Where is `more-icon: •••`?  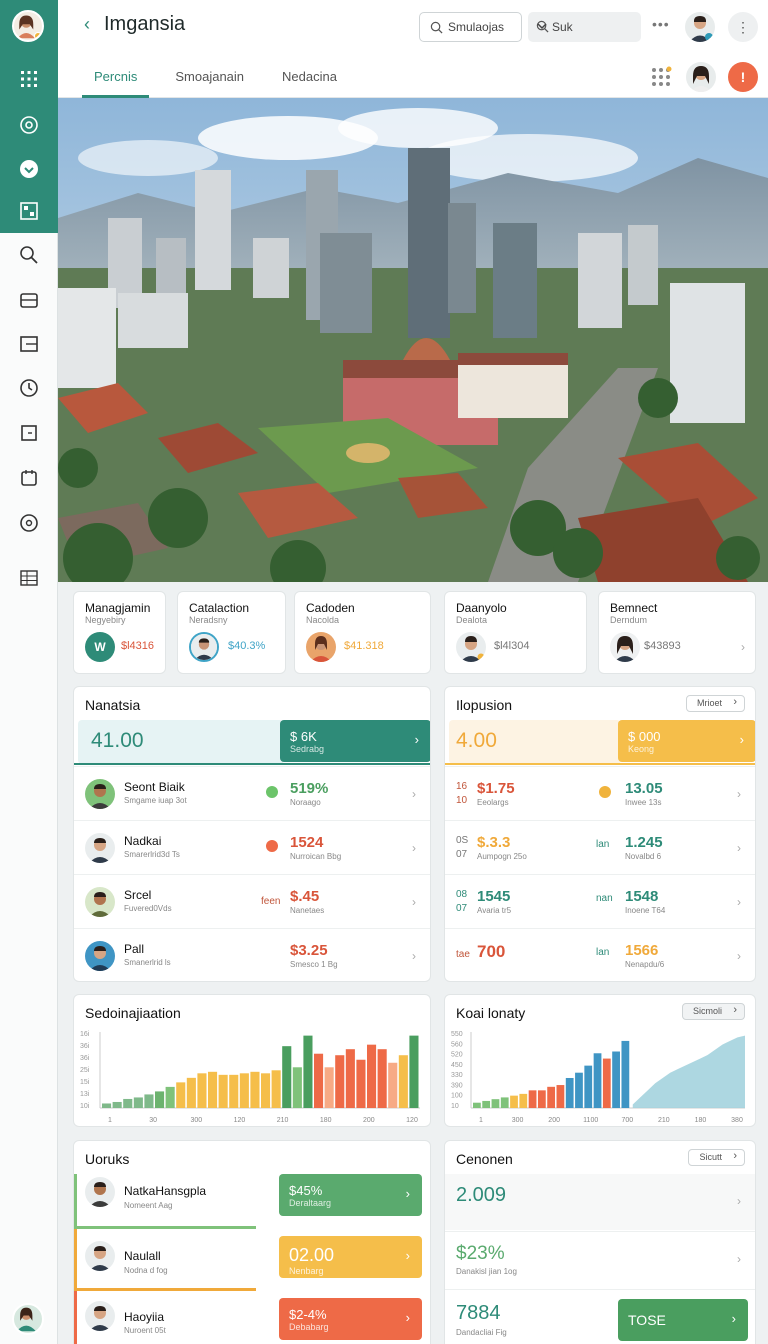 more-icon: ••• is located at coordinates (661, 24).